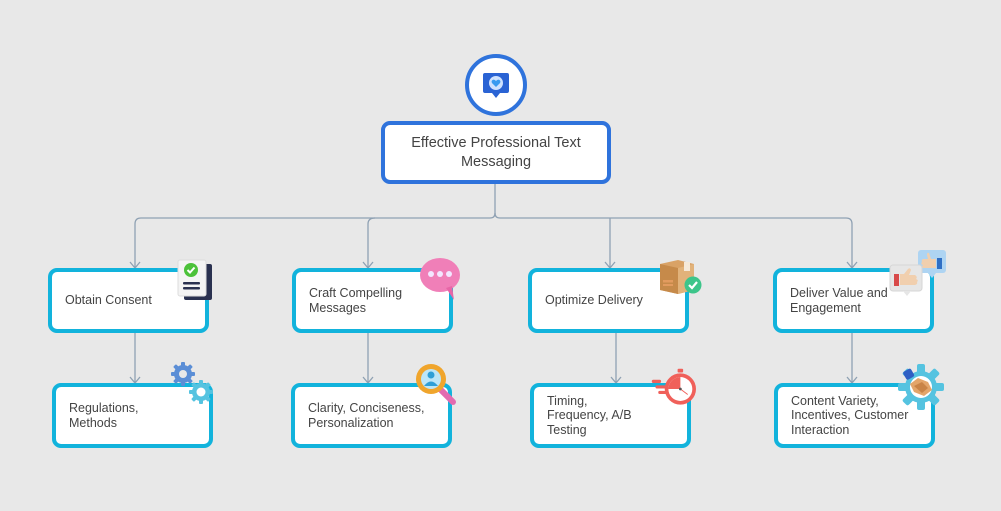 The image size is (1001, 511). I want to click on root-node: Effective Professional Text Messaging, so click(496, 152).